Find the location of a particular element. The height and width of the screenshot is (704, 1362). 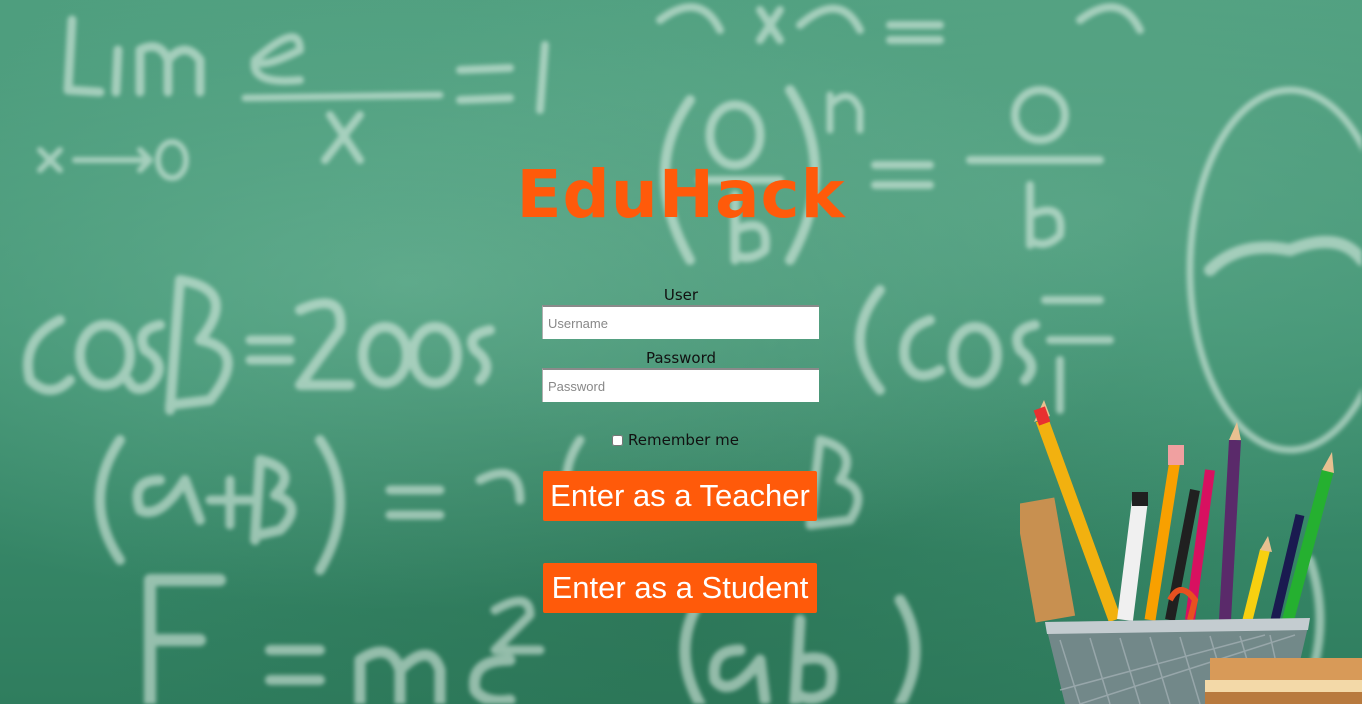

username-input is located at coordinates (680, 322).